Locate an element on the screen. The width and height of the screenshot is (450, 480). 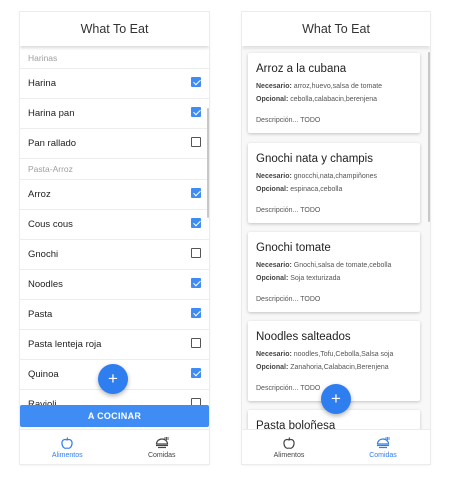
necesario-value: Gnochi,salsa de tomate,cebolla is located at coordinates (342, 265).